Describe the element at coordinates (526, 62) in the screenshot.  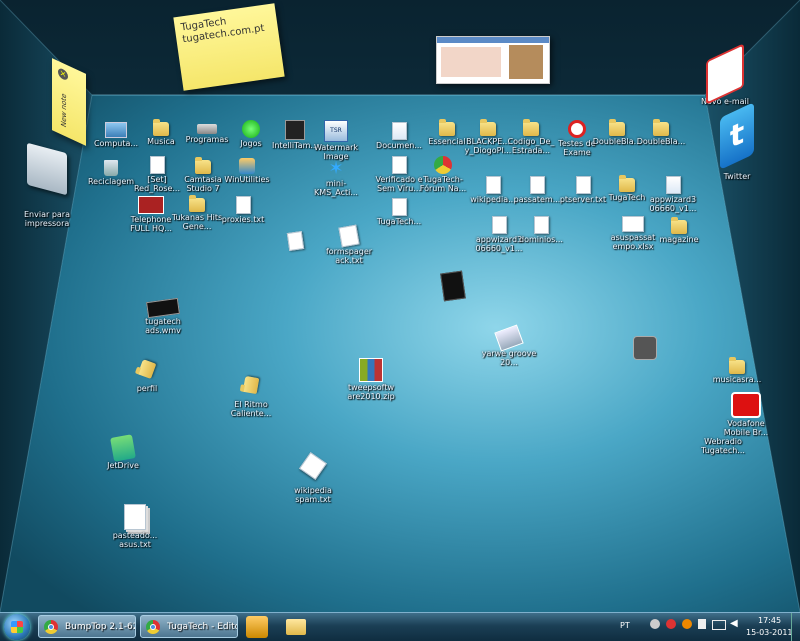
I see `thumbnail-photo` at that location.